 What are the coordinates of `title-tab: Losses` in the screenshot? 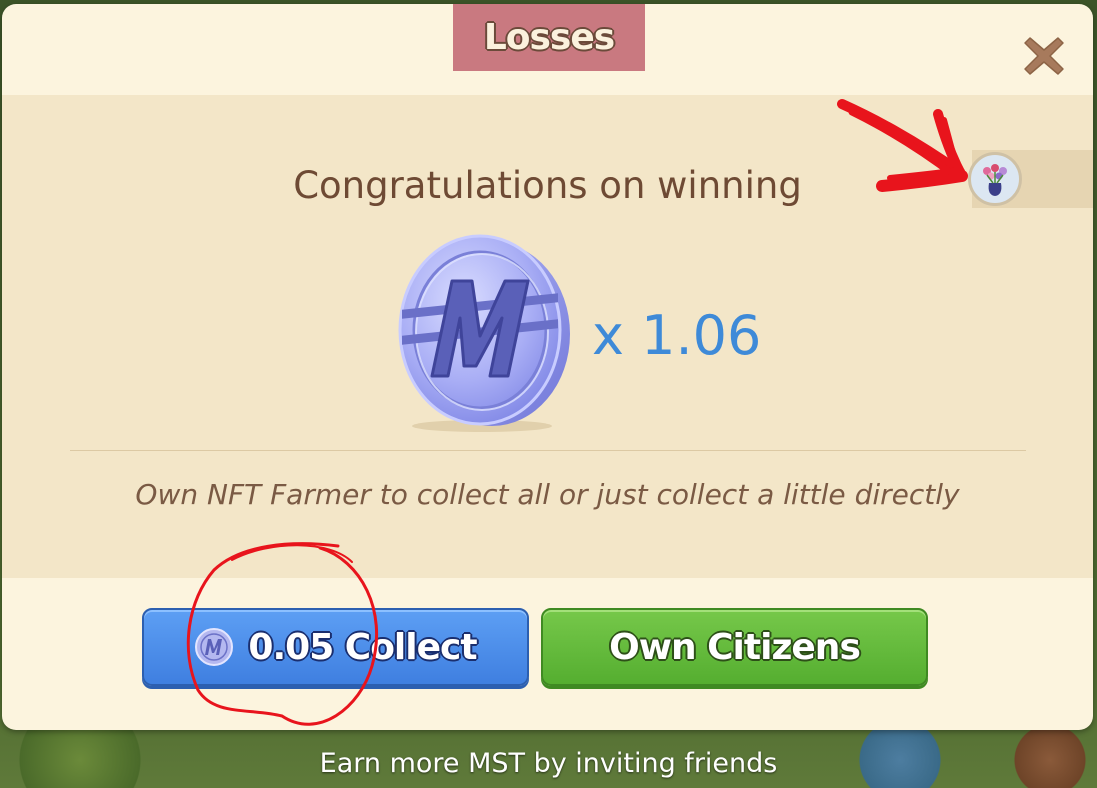 It's located at (549, 37).